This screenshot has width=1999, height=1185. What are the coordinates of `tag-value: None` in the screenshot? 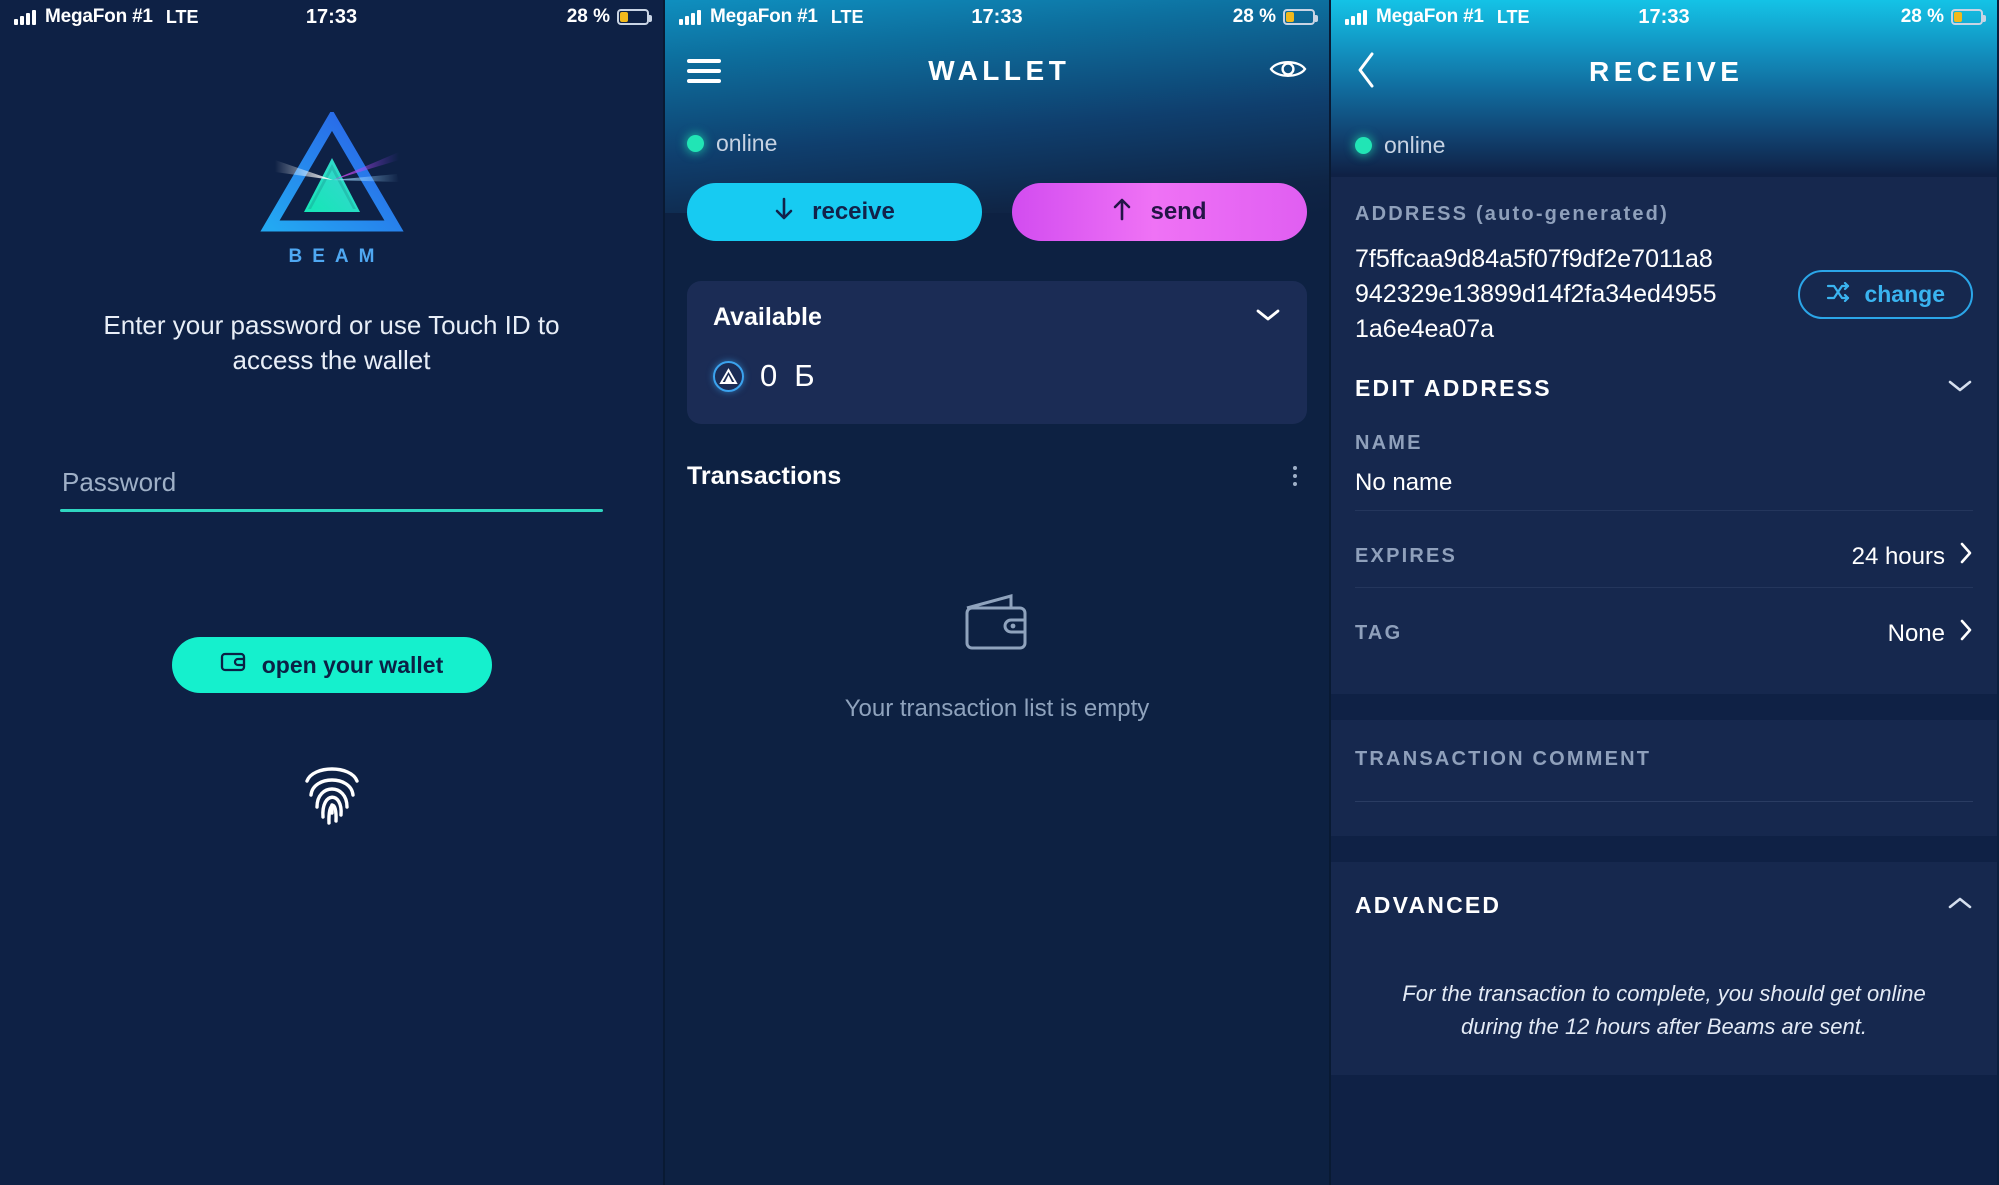 It's located at (1916, 633).